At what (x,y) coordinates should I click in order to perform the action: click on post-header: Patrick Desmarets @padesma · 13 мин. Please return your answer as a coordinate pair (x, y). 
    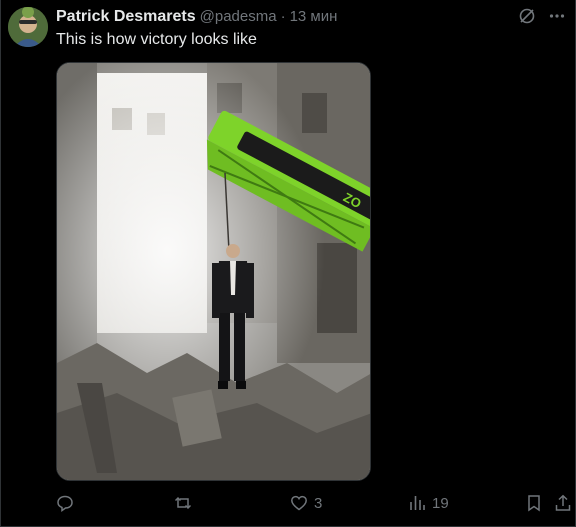
    Looking at the image, I should click on (196, 18).